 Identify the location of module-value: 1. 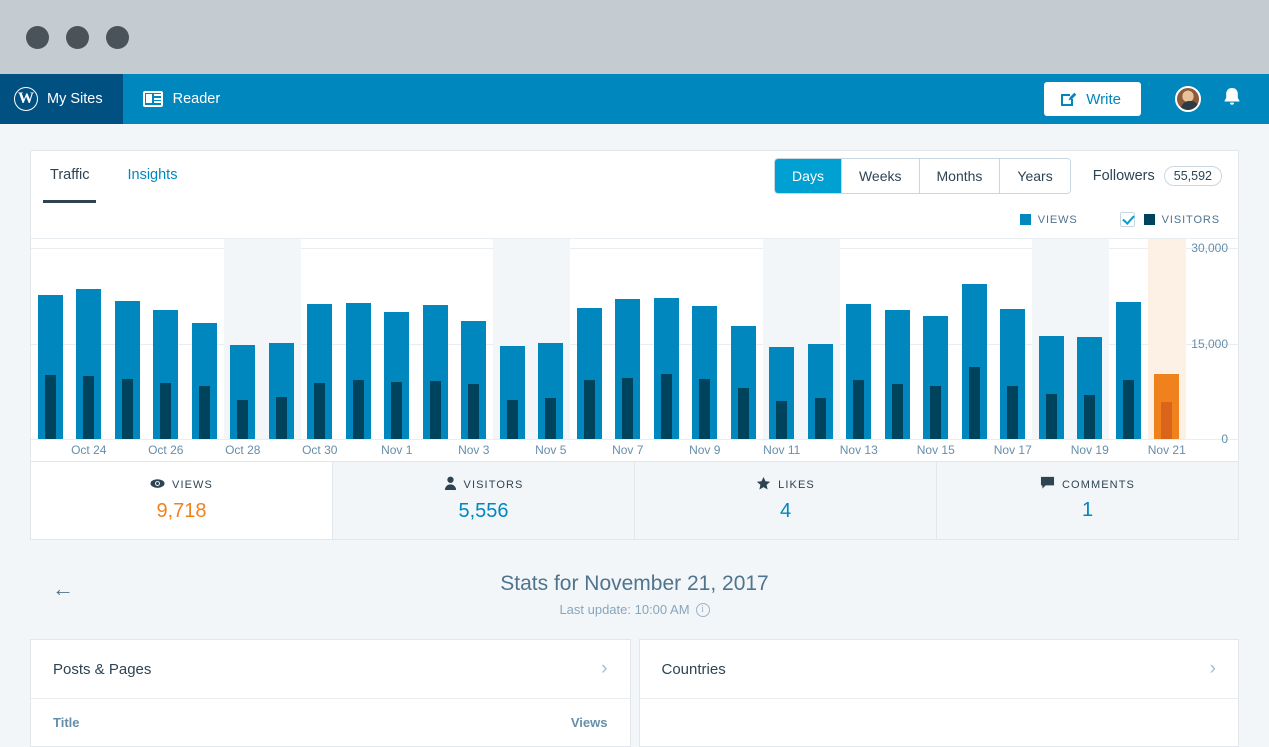
(1087, 510).